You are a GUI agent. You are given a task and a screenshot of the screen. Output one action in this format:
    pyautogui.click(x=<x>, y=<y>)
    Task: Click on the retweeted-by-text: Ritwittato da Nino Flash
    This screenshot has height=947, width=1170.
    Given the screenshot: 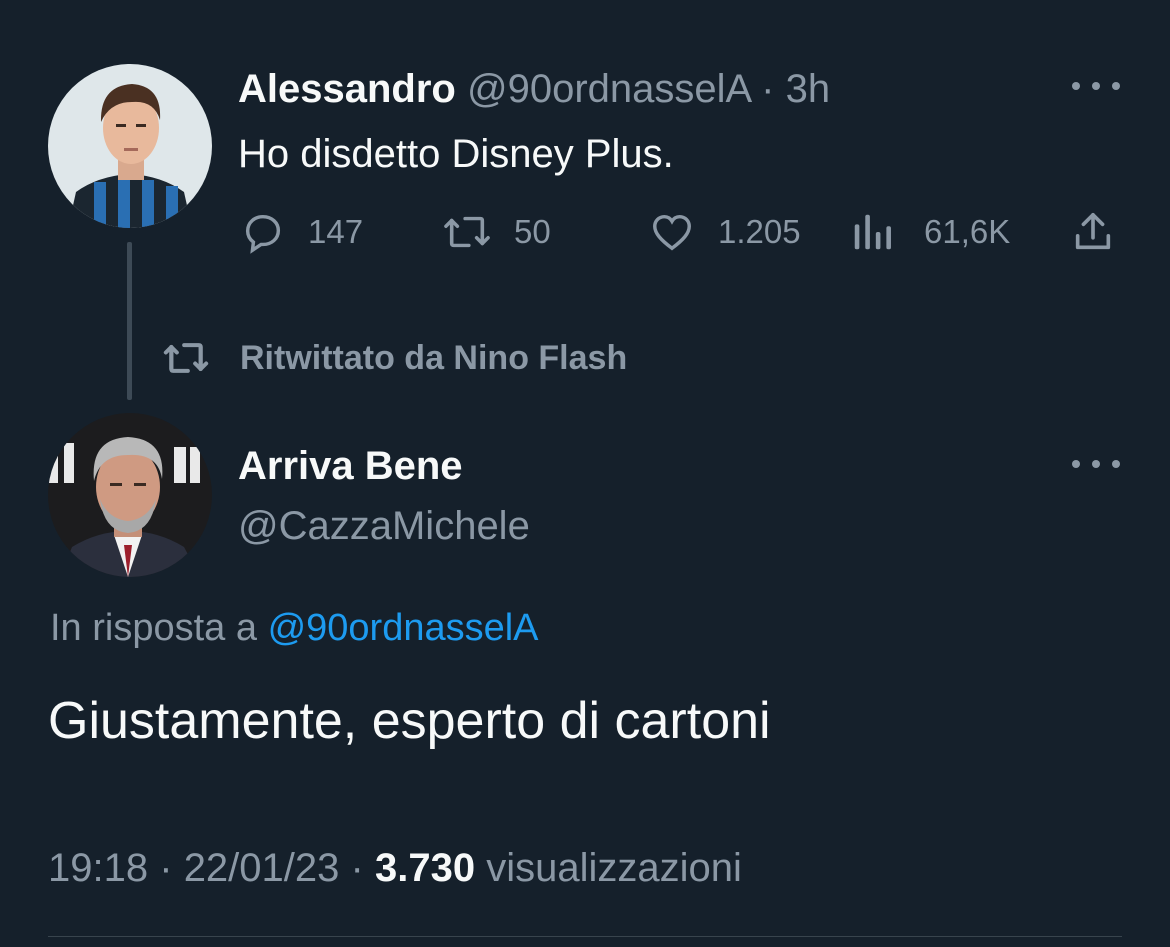 What is the action you would take?
    pyautogui.click(x=434, y=357)
    